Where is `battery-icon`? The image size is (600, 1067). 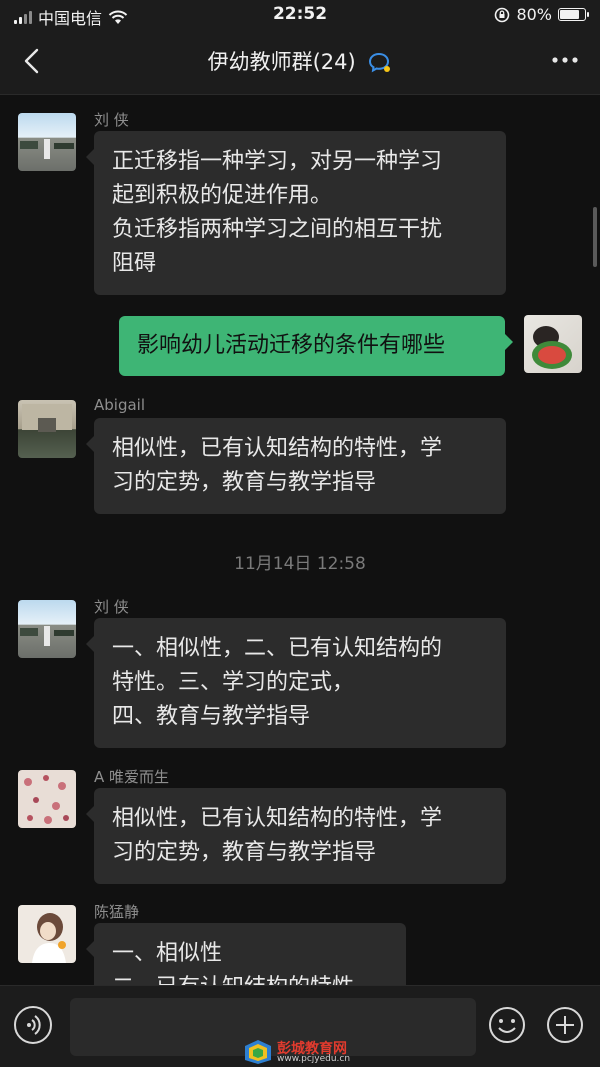 battery-icon is located at coordinates (573, 14).